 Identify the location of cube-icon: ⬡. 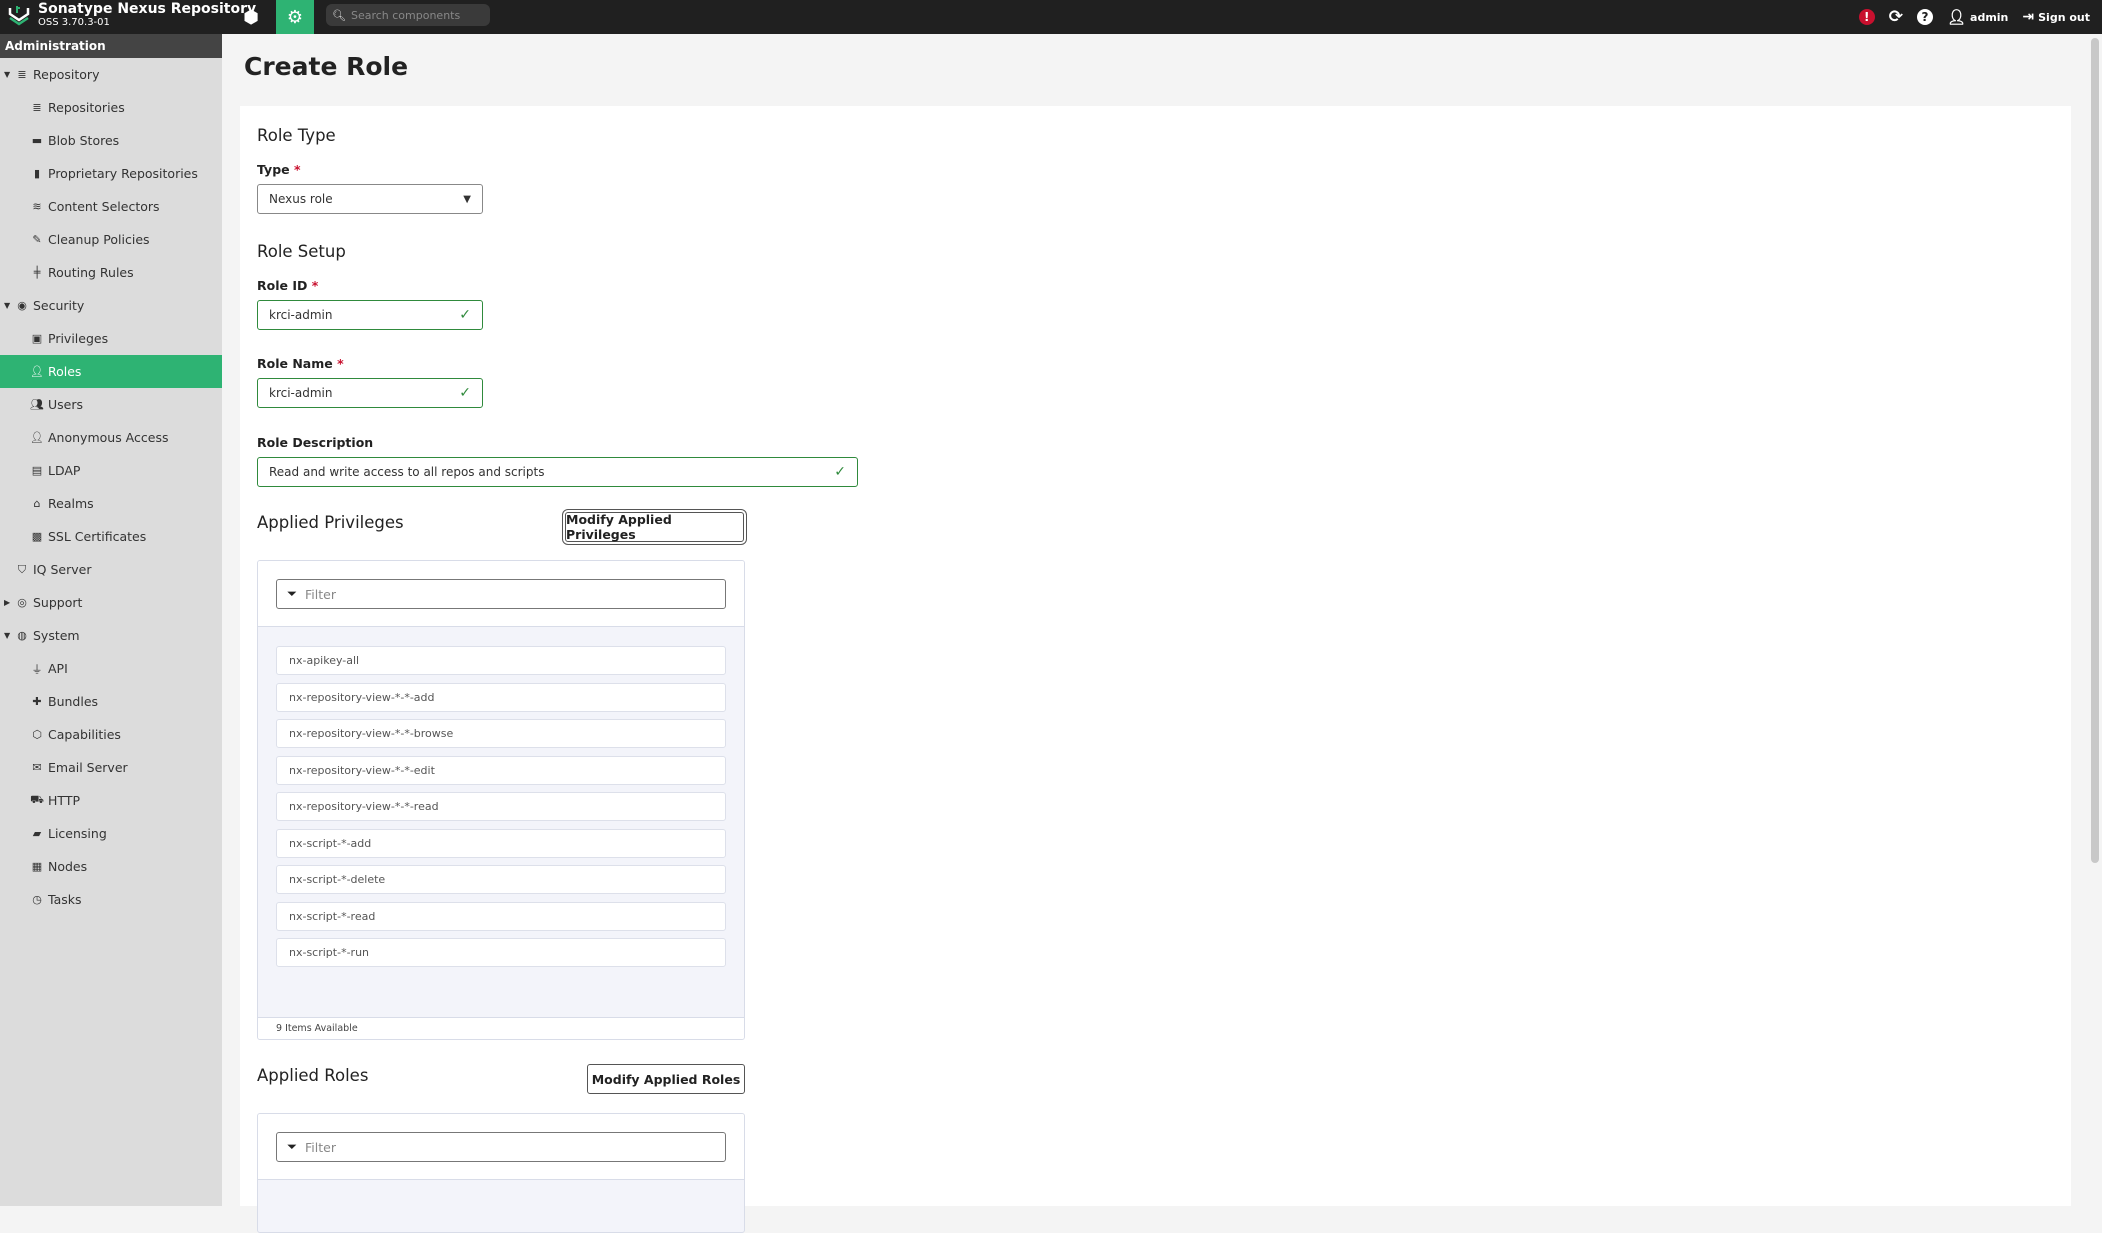
(37, 734).